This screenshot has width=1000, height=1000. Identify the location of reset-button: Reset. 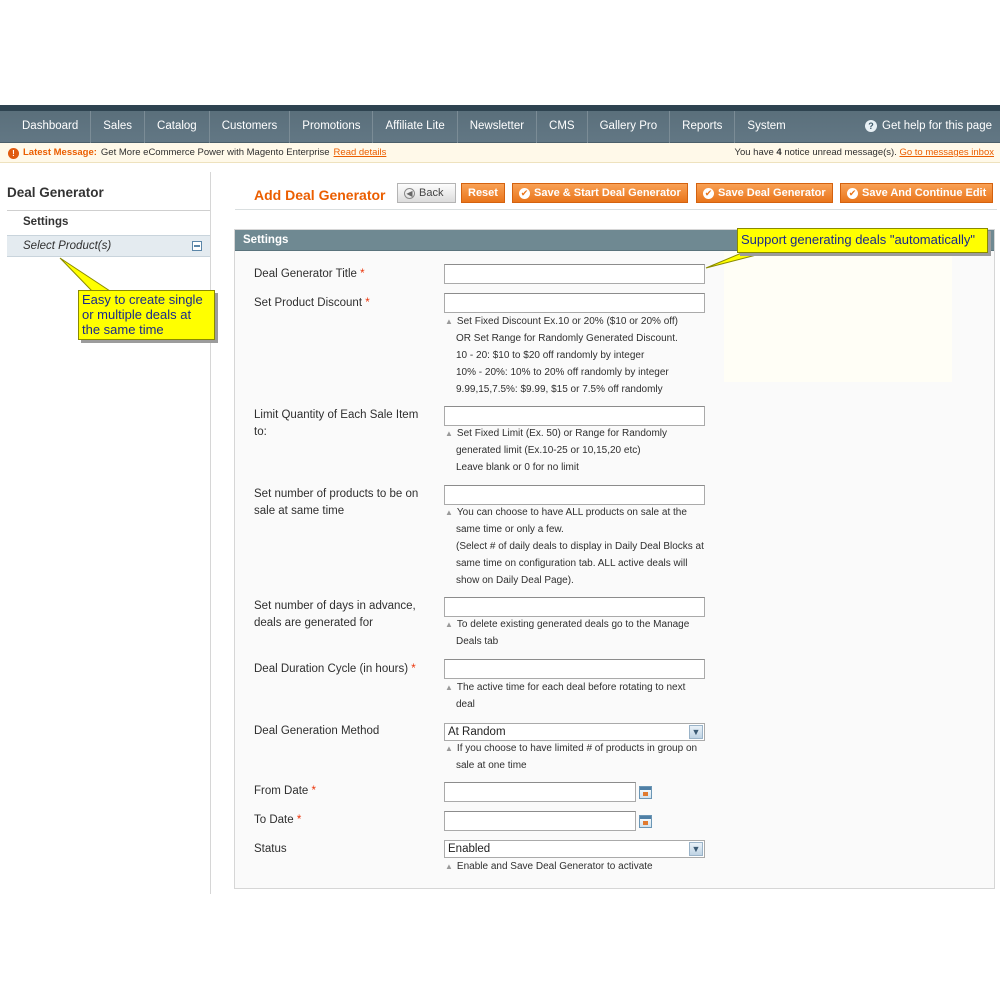
(483, 193).